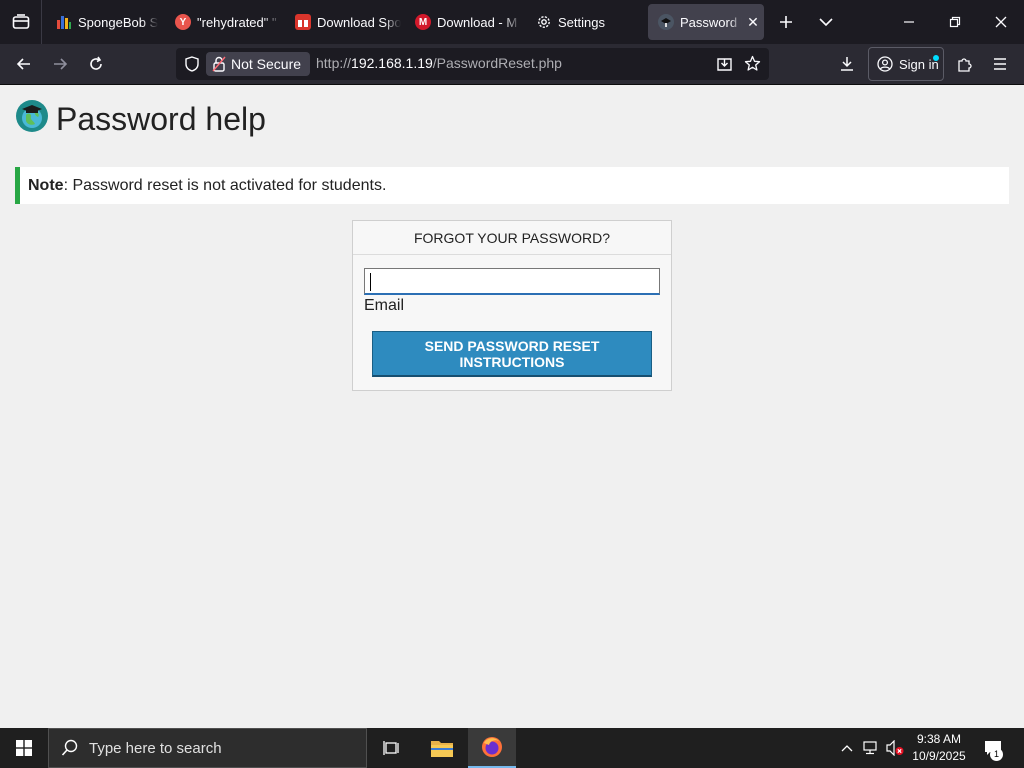 This screenshot has width=1024, height=768. I want to click on new-tab-button, so click(786, 22).